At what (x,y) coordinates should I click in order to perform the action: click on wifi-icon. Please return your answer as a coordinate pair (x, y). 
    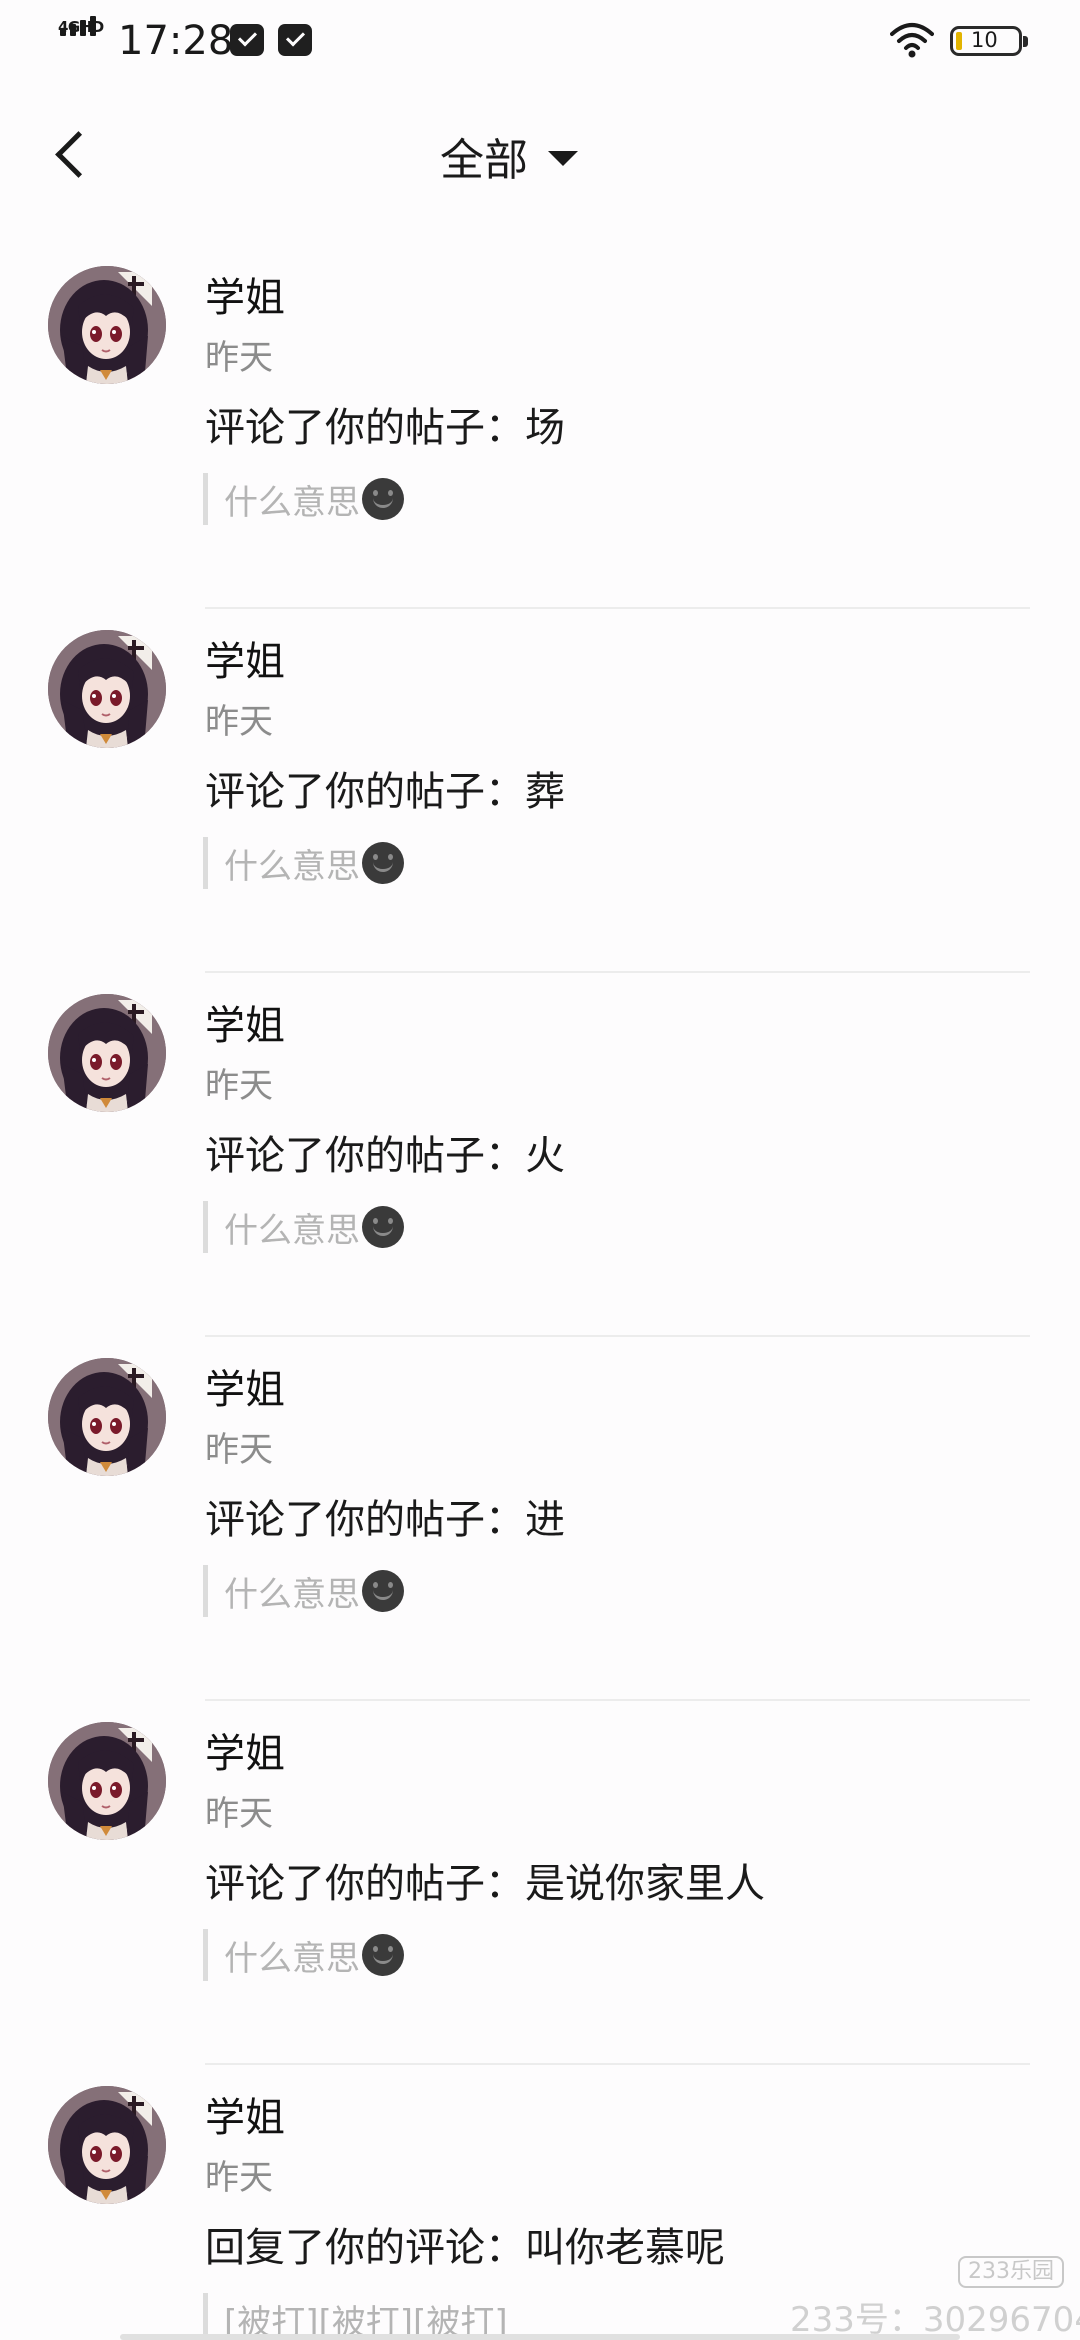
    Looking at the image, I should click on (912, 40).